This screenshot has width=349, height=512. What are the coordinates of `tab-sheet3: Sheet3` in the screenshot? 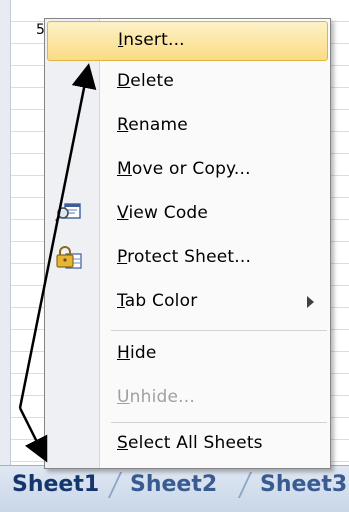 It's located at (298, 485).